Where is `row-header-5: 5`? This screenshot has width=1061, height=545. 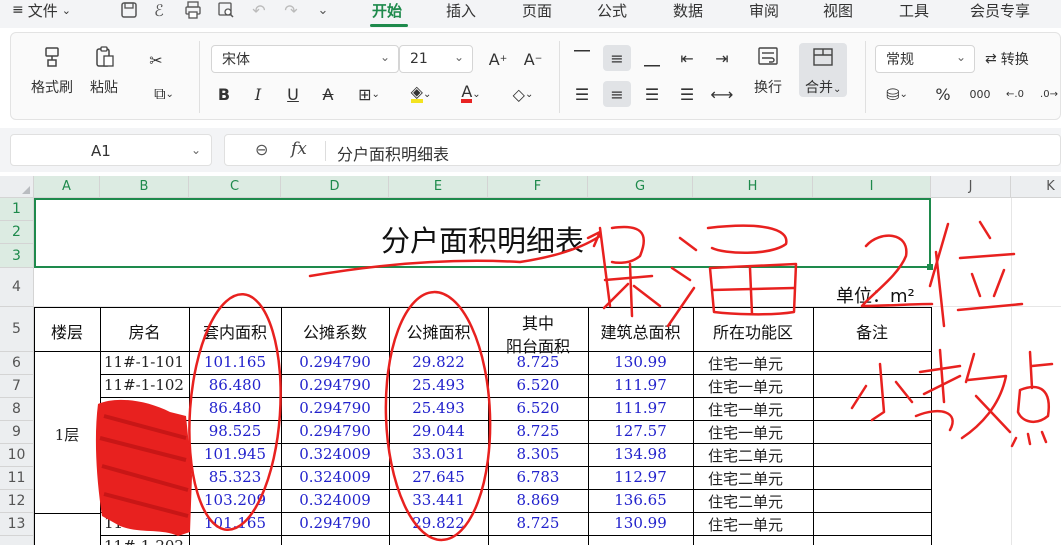
row-header-5: 5 is located at coordinates (17, 329).